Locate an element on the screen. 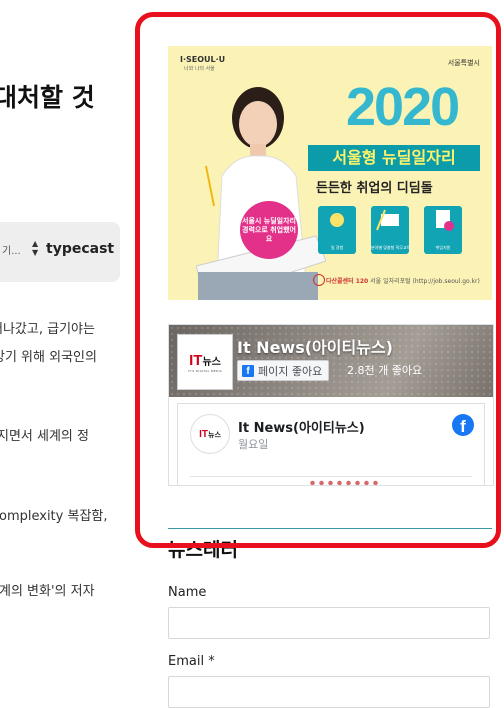 Image resolution: width=504 pixels, height=708 pixels. banner-headline: 서울형 뉴딜일자리 is located at coordinates (394, 158).